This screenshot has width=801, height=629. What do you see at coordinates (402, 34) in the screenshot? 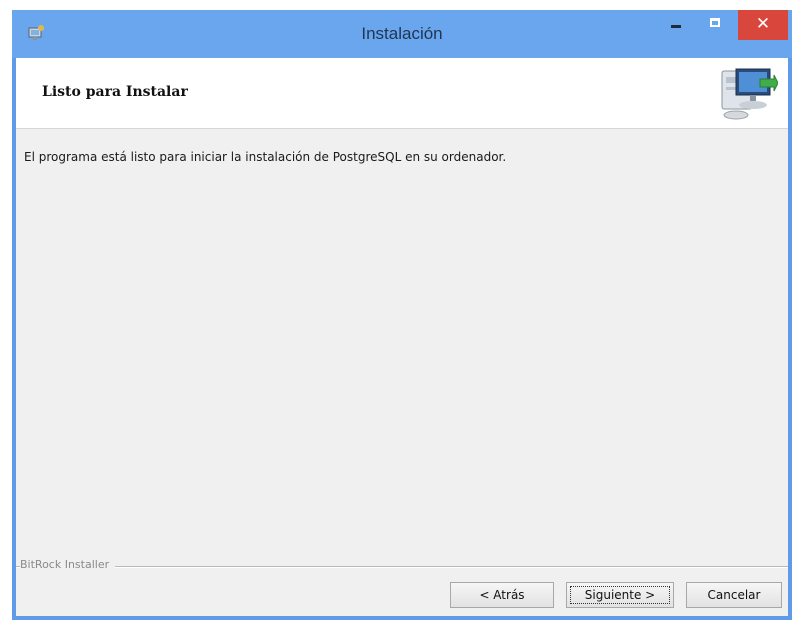
I see `title-bar: Instalación ✕` at bounding box center [402, 34].